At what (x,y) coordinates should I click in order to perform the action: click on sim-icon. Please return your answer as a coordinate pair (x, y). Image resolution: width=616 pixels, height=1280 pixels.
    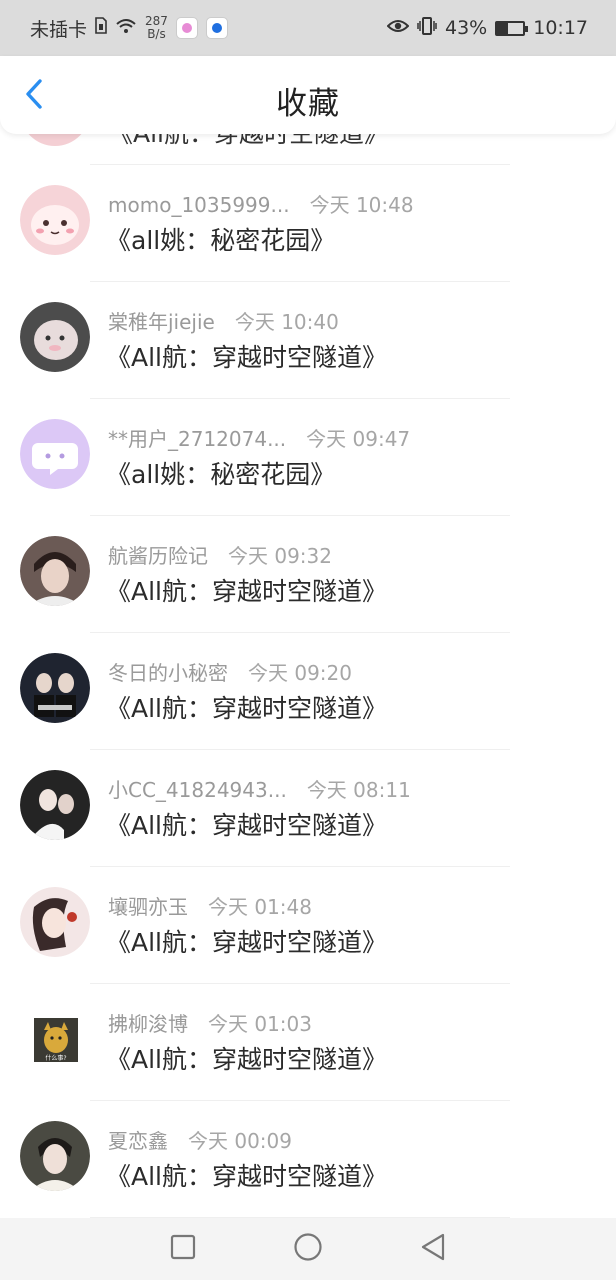
    Looking at the image, I should click on (101, 28).